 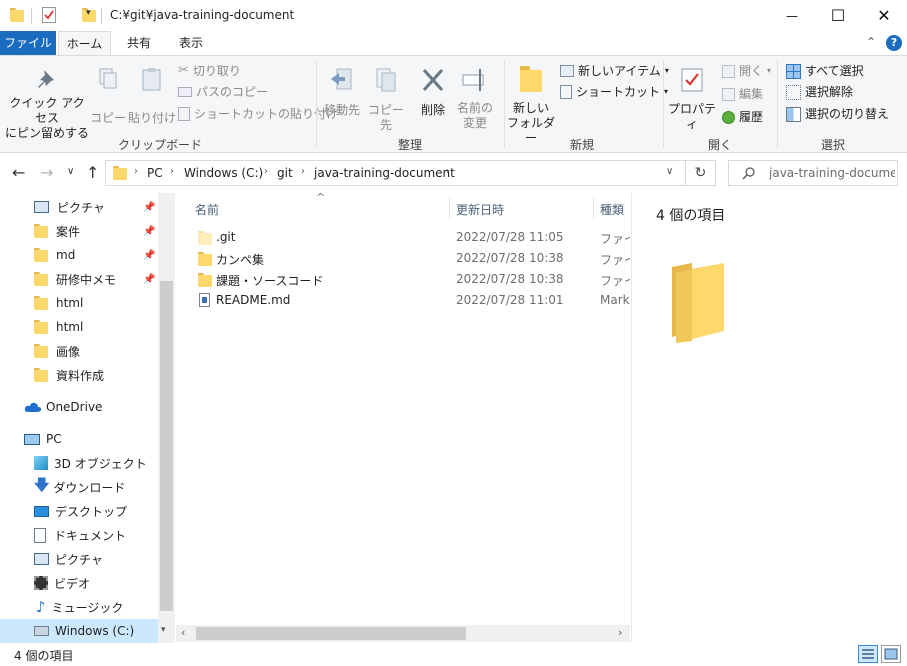 I want to click on nav-item-windows-c: Windows (C:), so click(x=79, y=631).